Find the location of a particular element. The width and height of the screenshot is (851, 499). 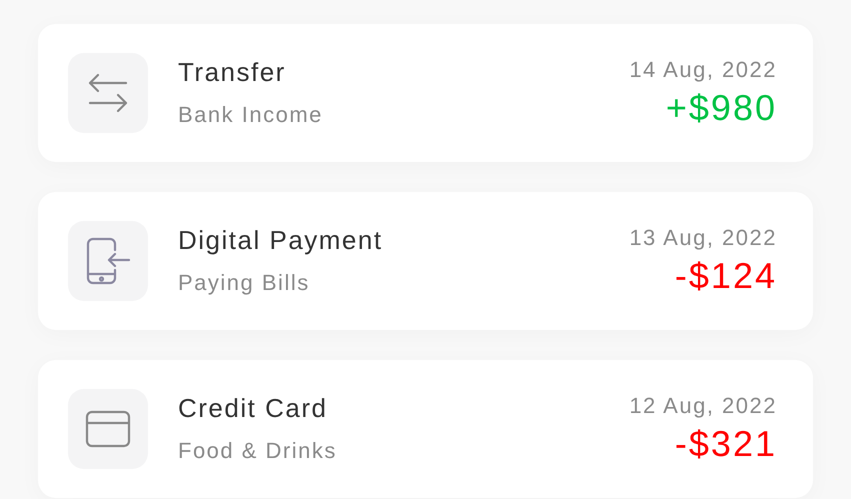

transaction-date: 13 Aug, 2022 is located at coordinates (703, 238).